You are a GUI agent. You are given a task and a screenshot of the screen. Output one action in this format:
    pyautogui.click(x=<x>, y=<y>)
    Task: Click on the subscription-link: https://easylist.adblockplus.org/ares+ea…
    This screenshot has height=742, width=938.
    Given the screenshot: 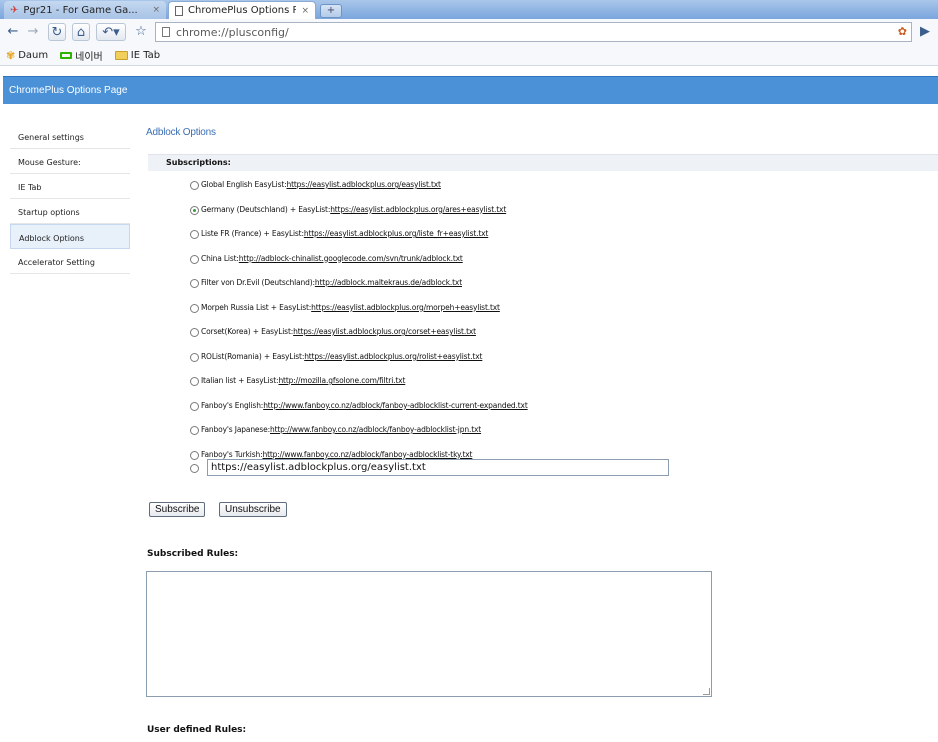 What is the action you would take?
    pyautogui.click(x=418, y=209)
    